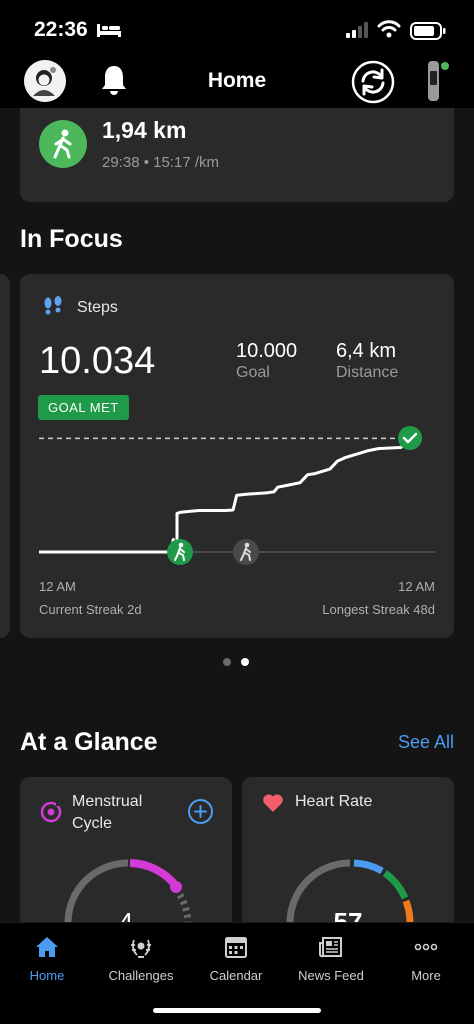 This screenshot has width=474, height=1024. What do you see at coordinates (53, 305) in the screenshot?
I see `footsteps-icon` at bounding box center [53, 305].